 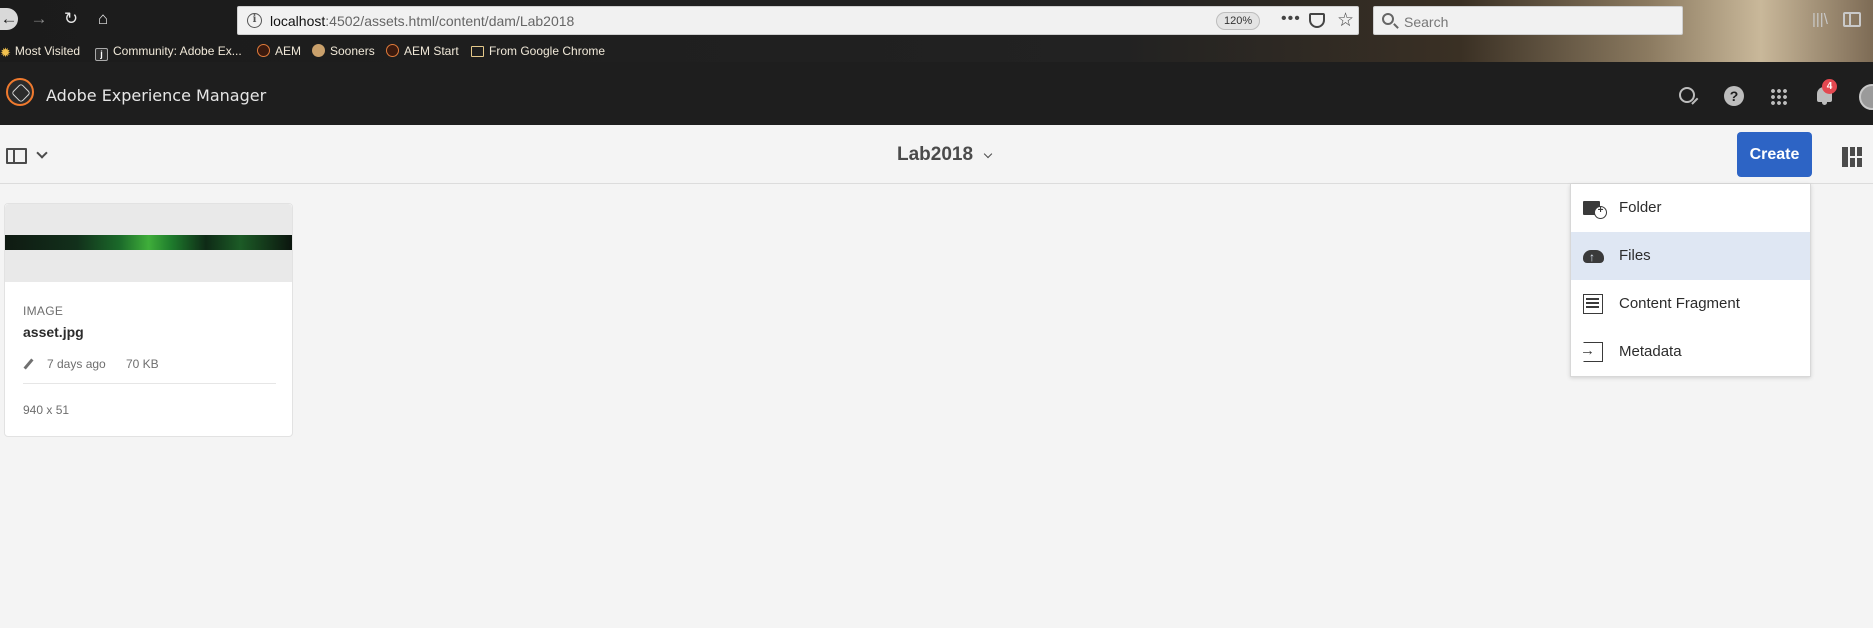 I want to click on sidebar-toggle-icon, so click(x=1852, y=19).